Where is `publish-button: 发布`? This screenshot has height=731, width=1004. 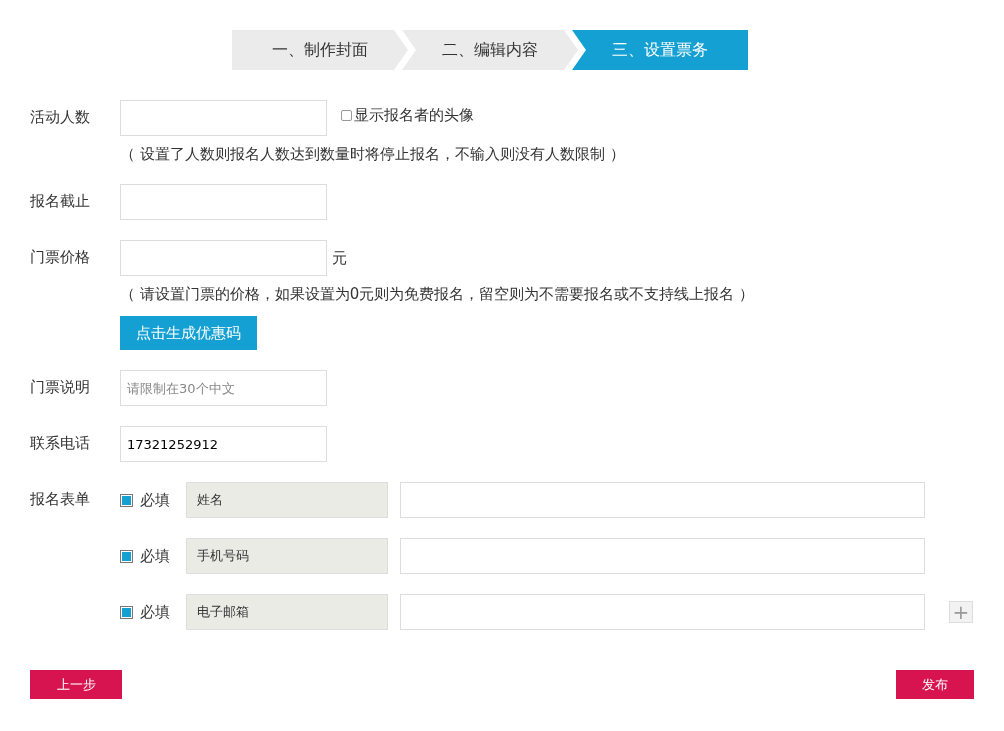
publish-button: 发布 is located at coordinates (935, 684).